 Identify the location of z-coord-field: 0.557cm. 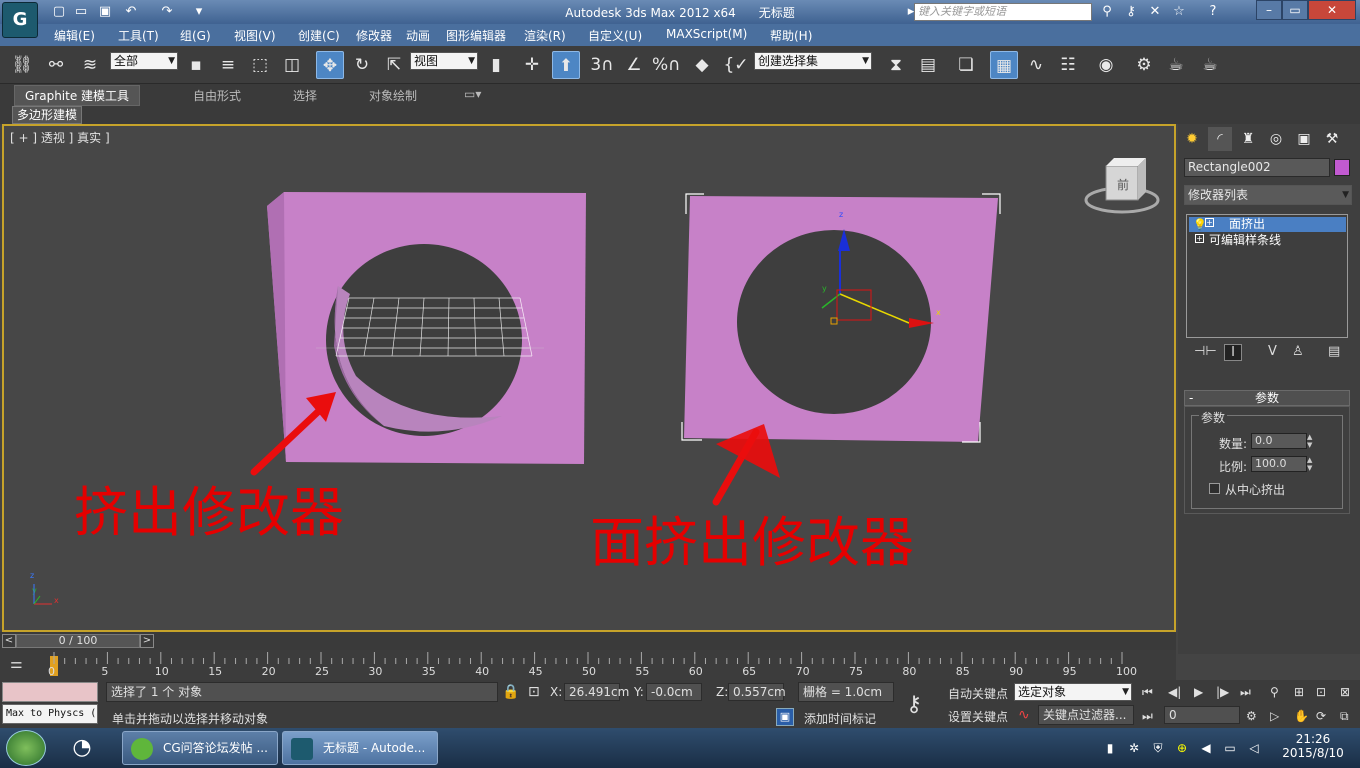
(757, 692).